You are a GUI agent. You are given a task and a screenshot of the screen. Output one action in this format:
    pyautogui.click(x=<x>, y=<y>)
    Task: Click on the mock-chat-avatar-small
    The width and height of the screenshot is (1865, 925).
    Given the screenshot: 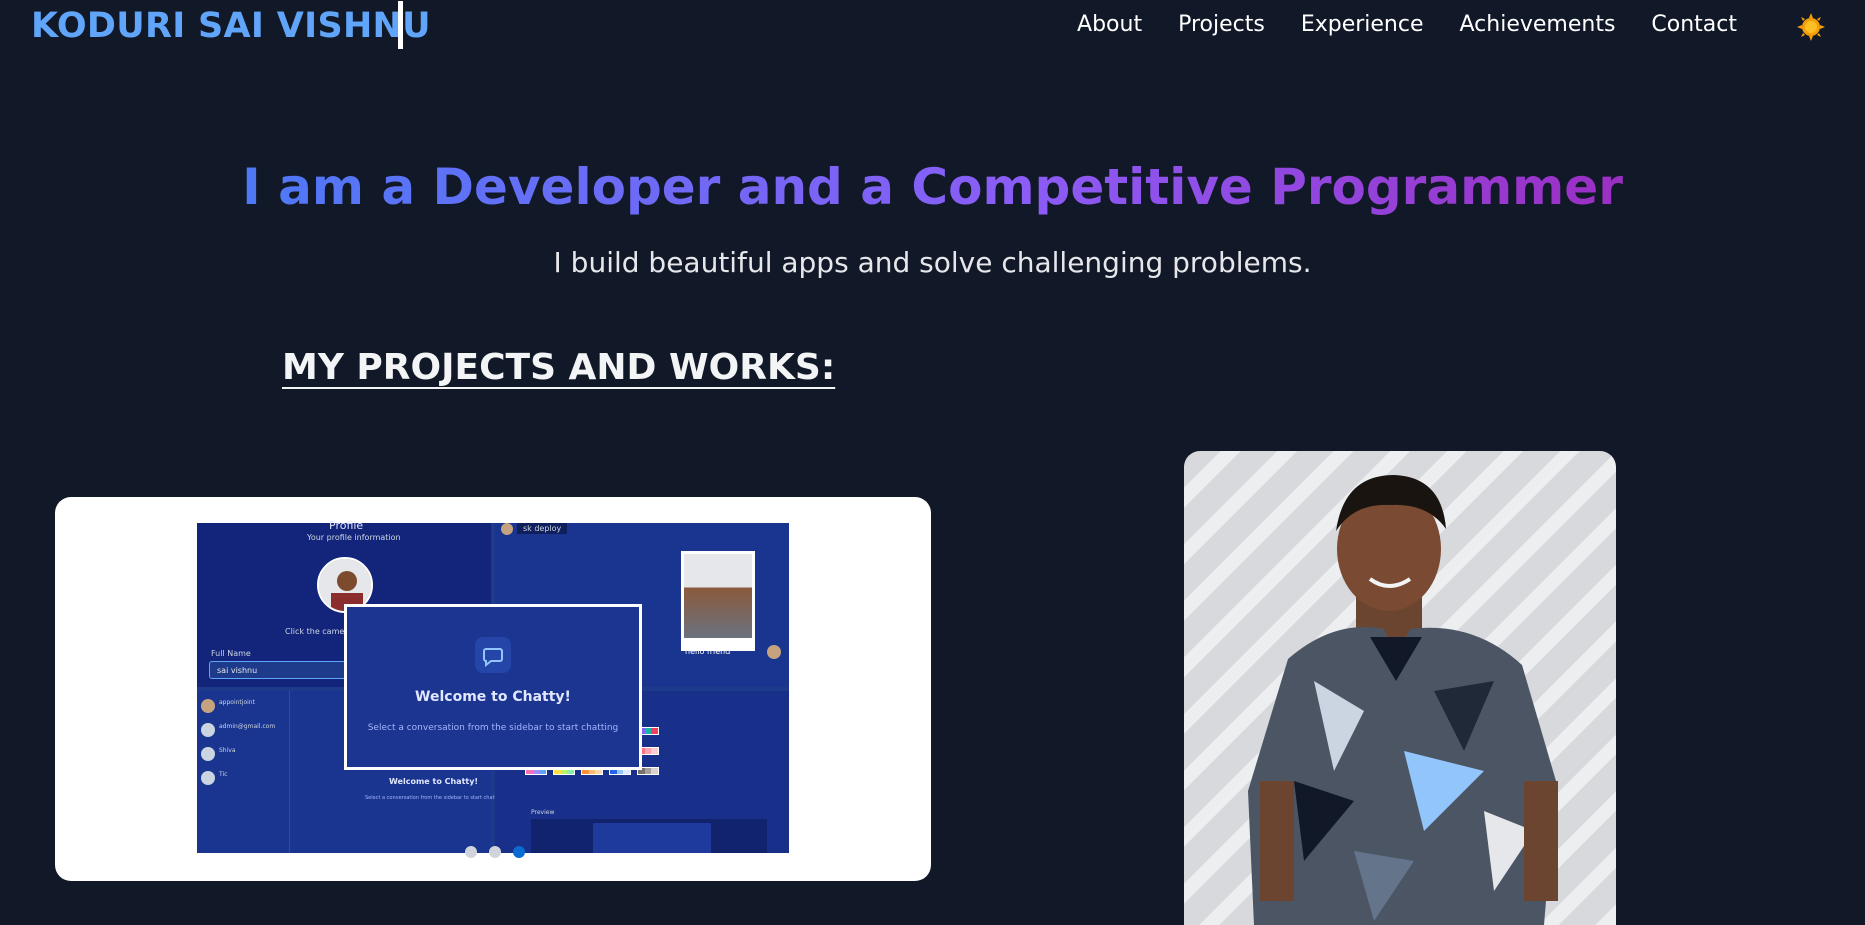 What is the action you would take?
    pyautogui.click(x=774, y=652)
    